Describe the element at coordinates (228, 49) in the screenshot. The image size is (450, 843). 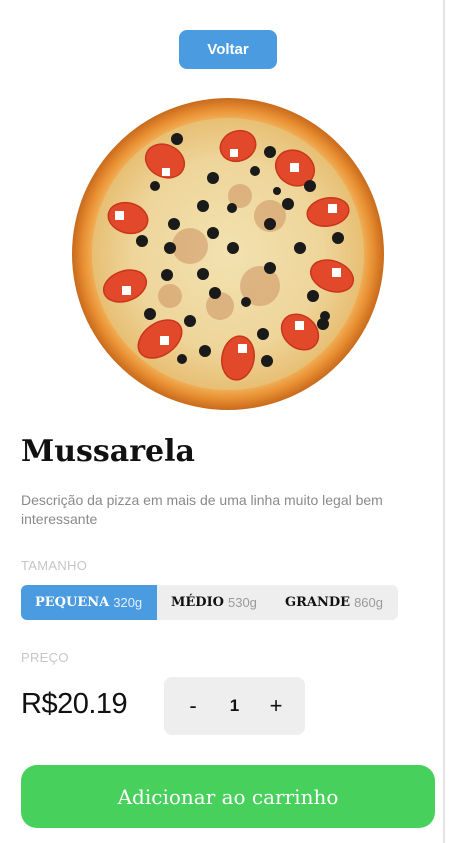
I see `back-button: Voltar` at that location.